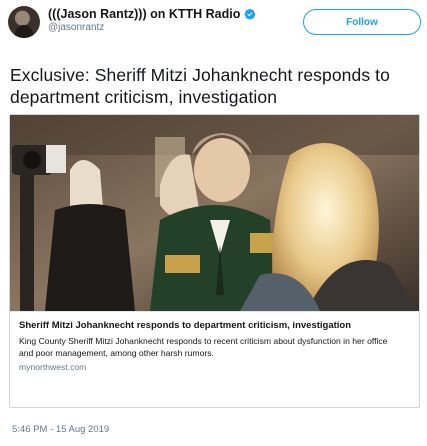 The height and width of the screenshot is (446, 427). I want to click on user-avatar-icon, so click(24, 22).